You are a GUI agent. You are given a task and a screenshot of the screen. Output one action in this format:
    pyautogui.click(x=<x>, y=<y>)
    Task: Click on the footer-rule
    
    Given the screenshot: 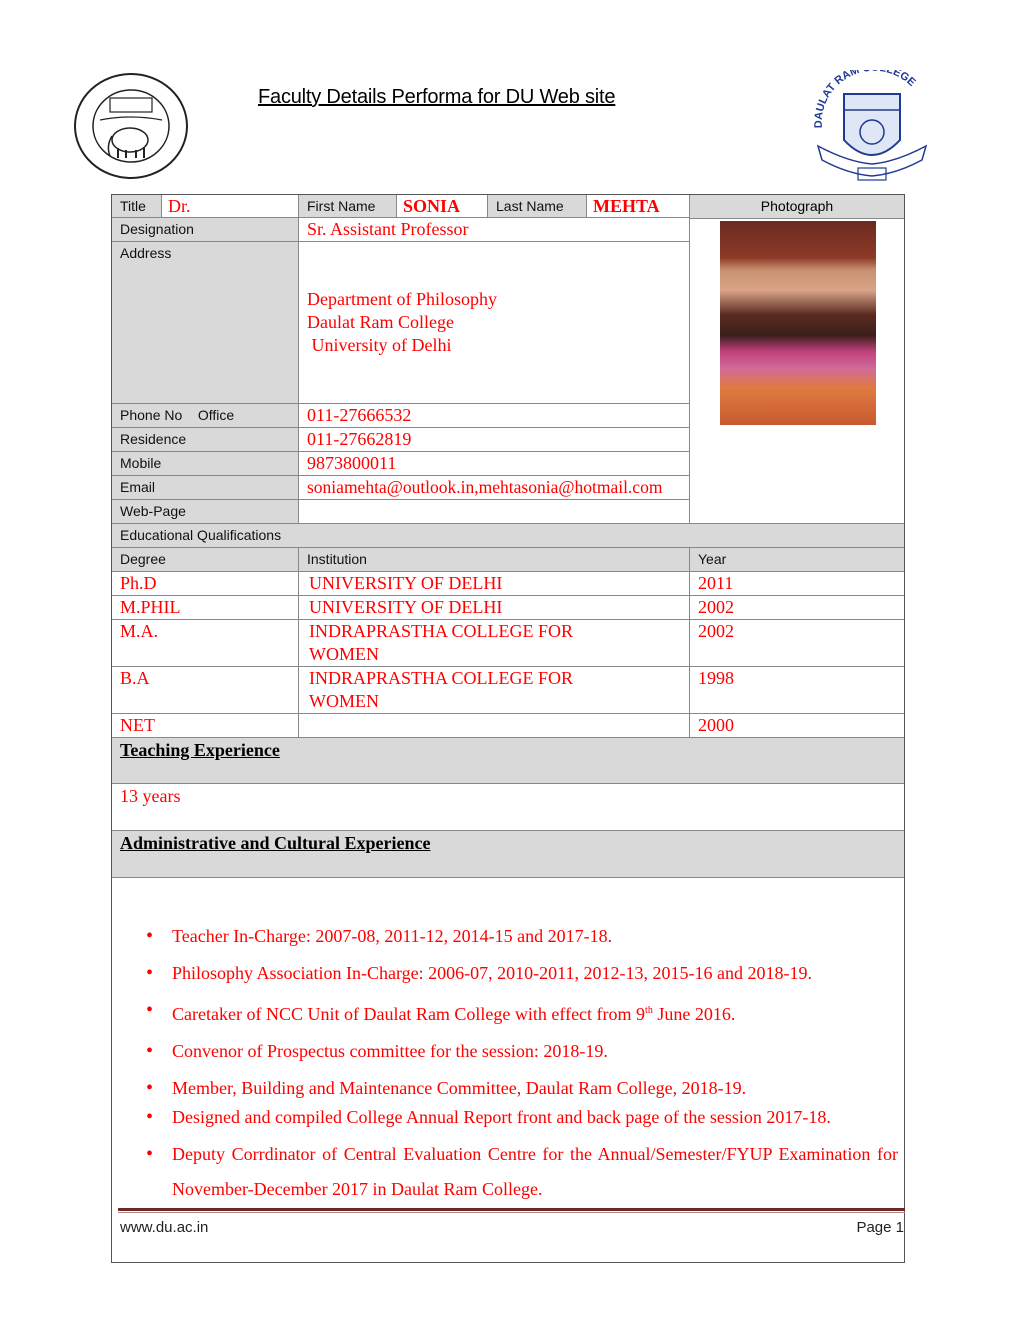 What is the action you would take?
    pyautogui.click(x=511, y=1209)
    